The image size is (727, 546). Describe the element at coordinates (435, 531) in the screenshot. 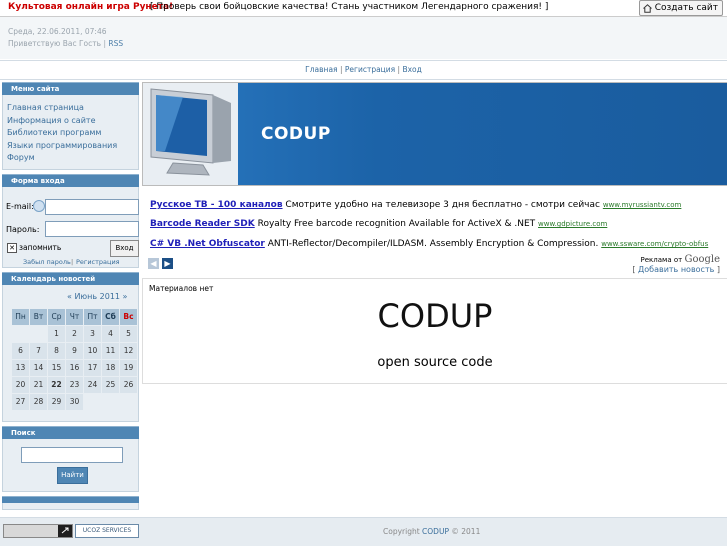

I see `copyright-brand: CODUP` at that location.